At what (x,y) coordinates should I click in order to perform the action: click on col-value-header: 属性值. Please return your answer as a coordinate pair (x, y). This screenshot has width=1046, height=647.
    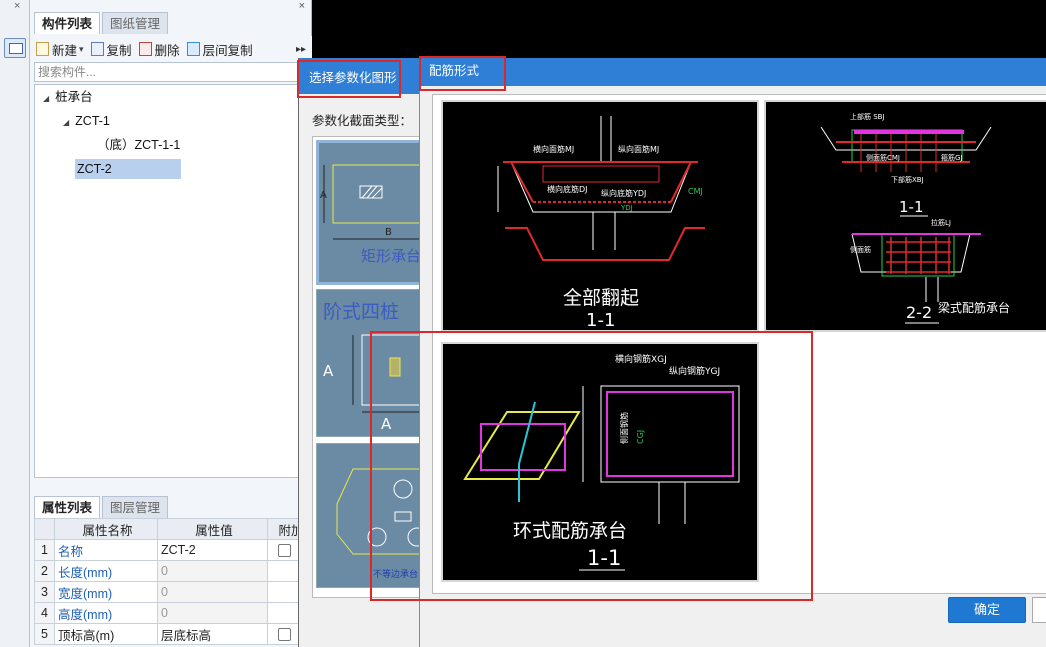
    Looking at the image, I should click on (212, 529).